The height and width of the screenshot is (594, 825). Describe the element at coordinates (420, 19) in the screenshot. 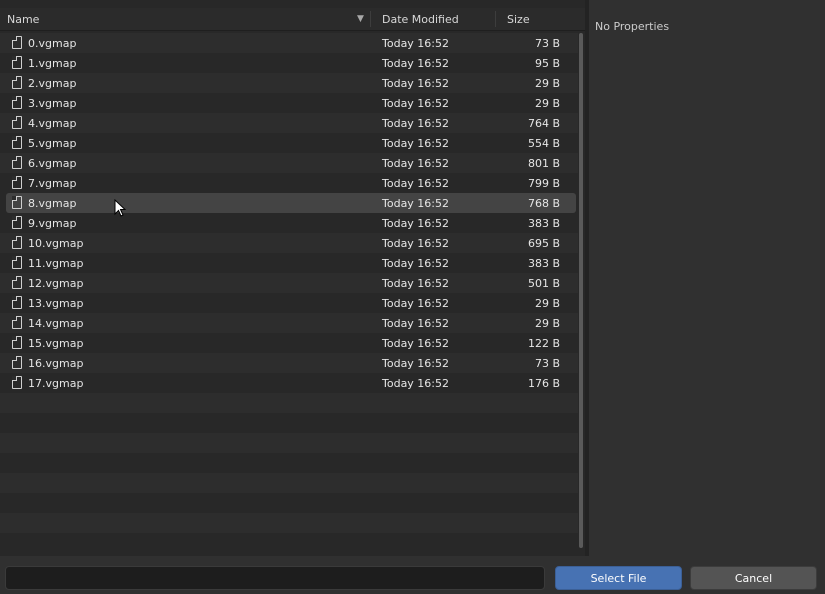

I see `date-modified-column-header: Date Modified` at that location.